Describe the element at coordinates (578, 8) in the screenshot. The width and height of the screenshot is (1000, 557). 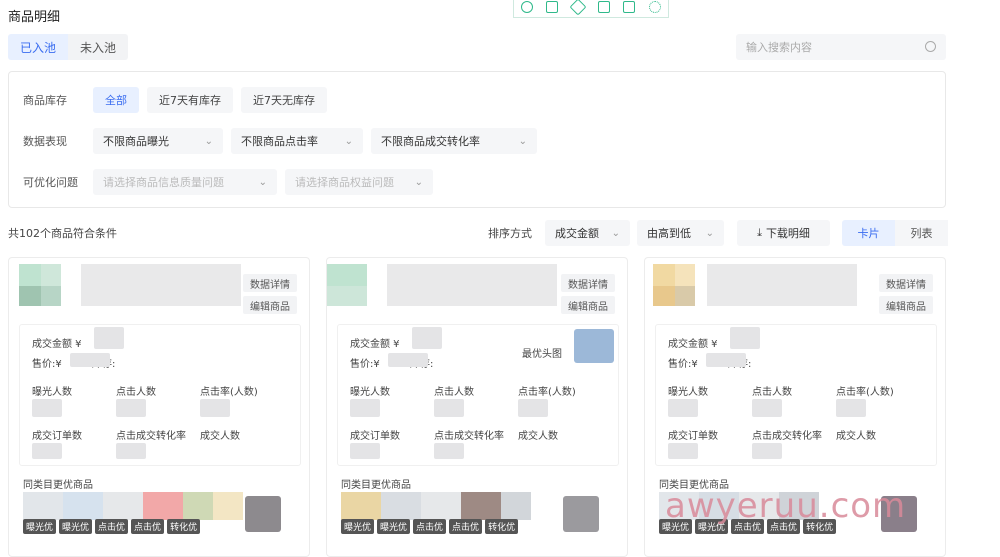
I see `expand-icon` at that location.